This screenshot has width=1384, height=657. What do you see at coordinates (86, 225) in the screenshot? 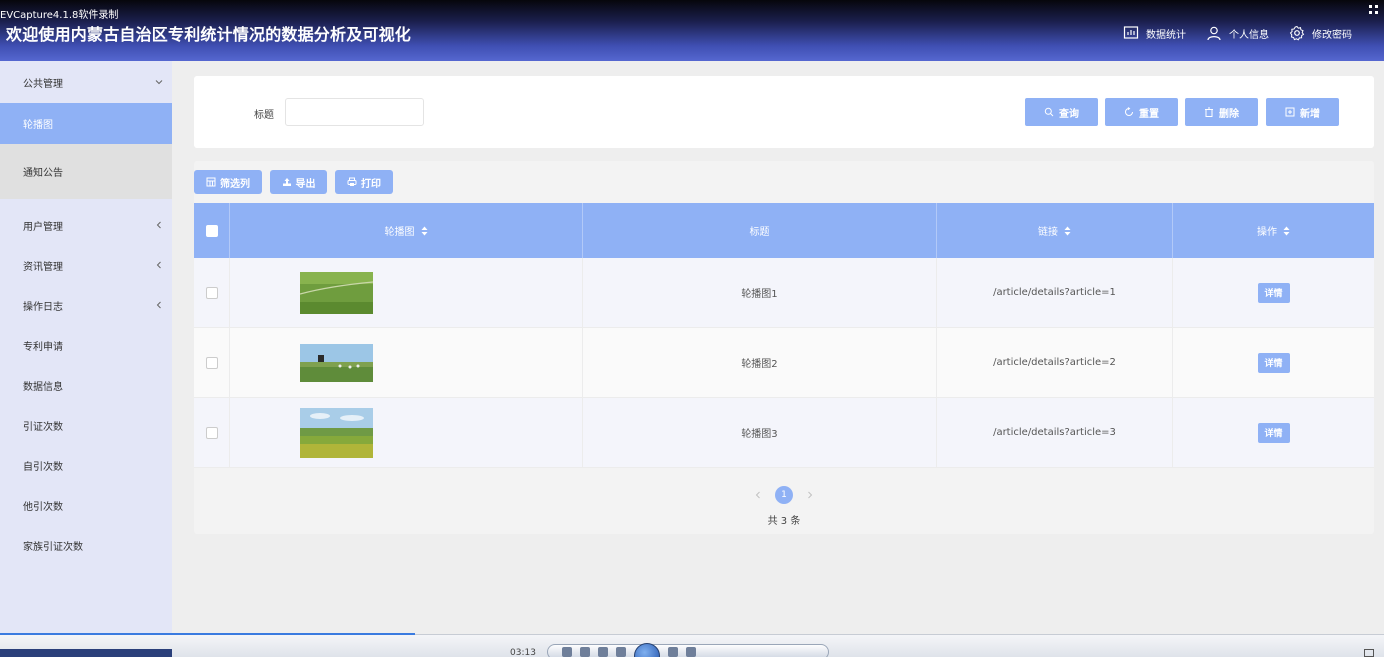
I see `sidebar-item-user-management: 用户管理` at bounding box center [86, 225].